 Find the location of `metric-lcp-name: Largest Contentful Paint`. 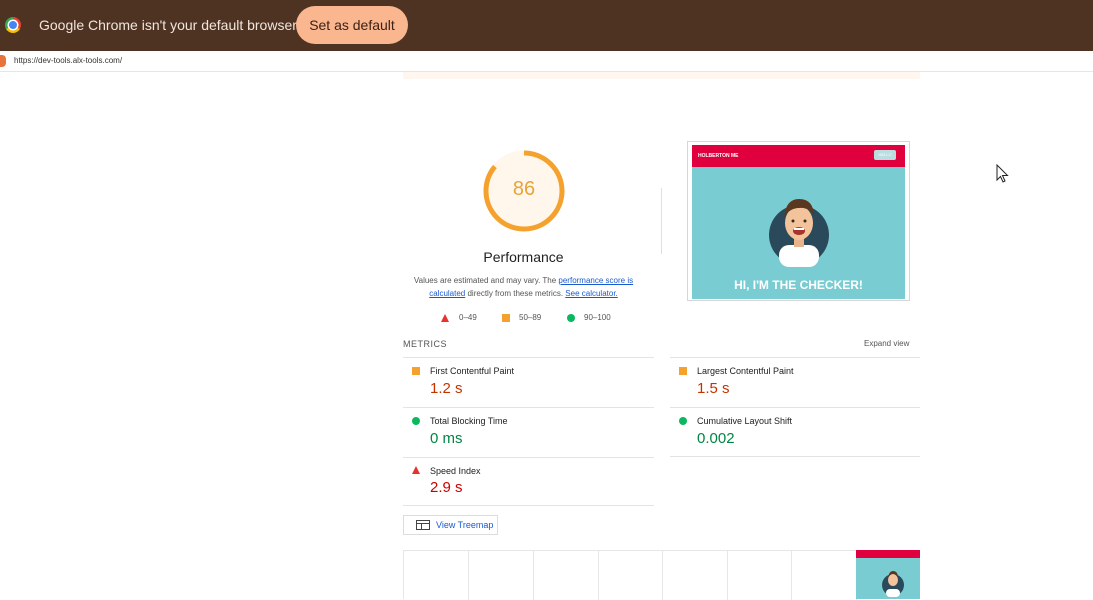

metric-lcp-name: Largest Contentful Paint is located at coordinates (745, 371).